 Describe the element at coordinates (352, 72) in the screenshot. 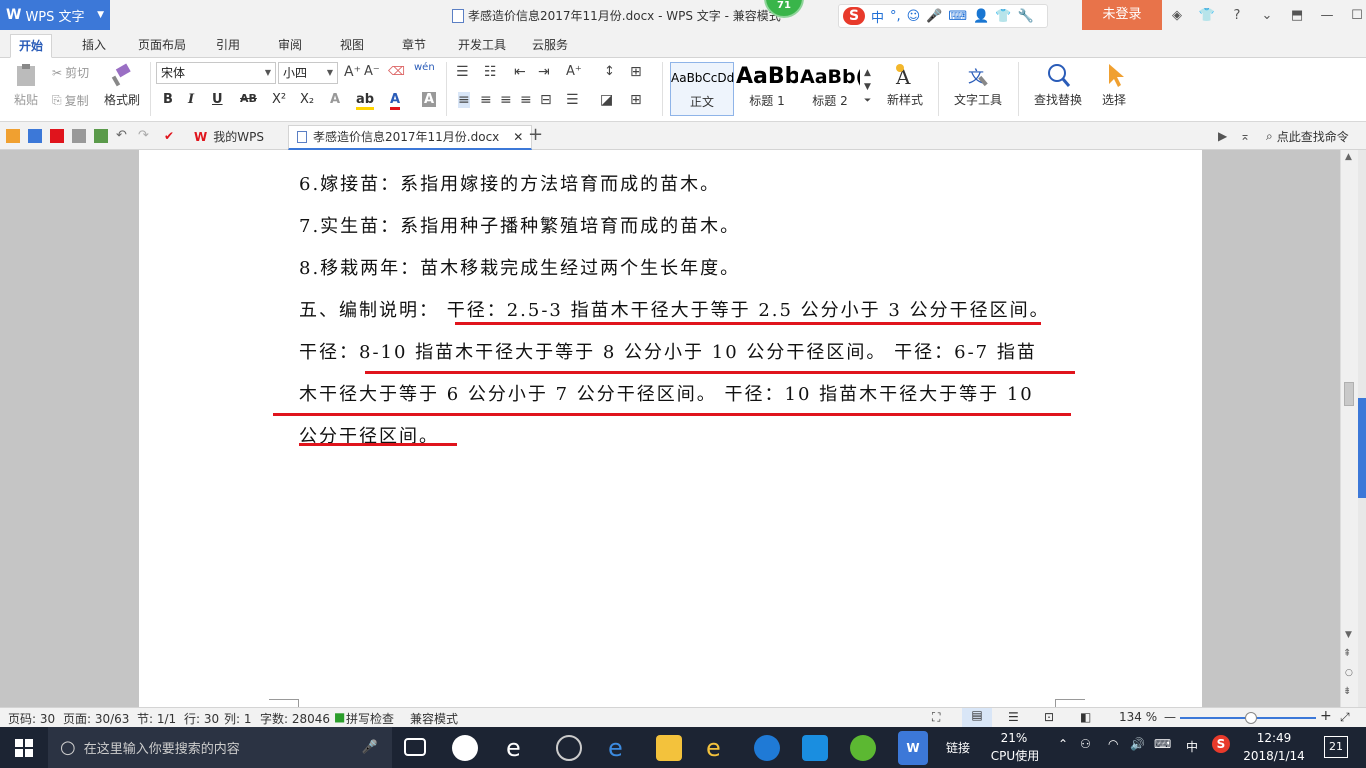

I see `grow-font-icon: A⁺` at that location.